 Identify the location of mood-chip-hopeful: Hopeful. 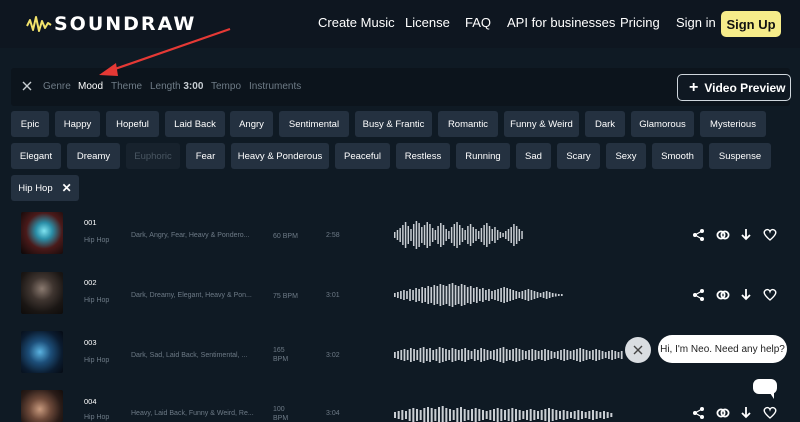
(132, 124).